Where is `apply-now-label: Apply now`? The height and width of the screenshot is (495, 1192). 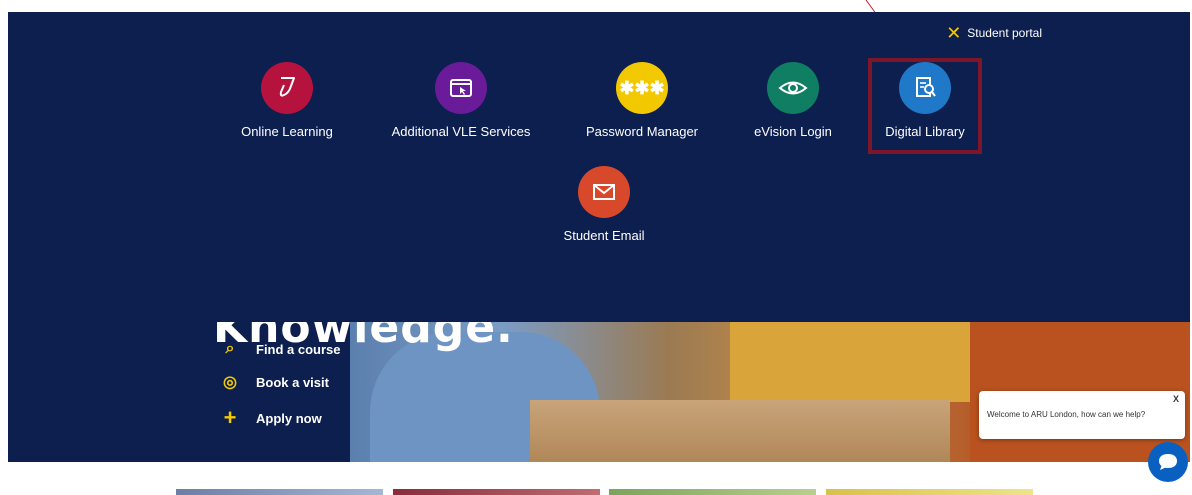
apply-now-label: Apply now is located at coordinates (289, 418).